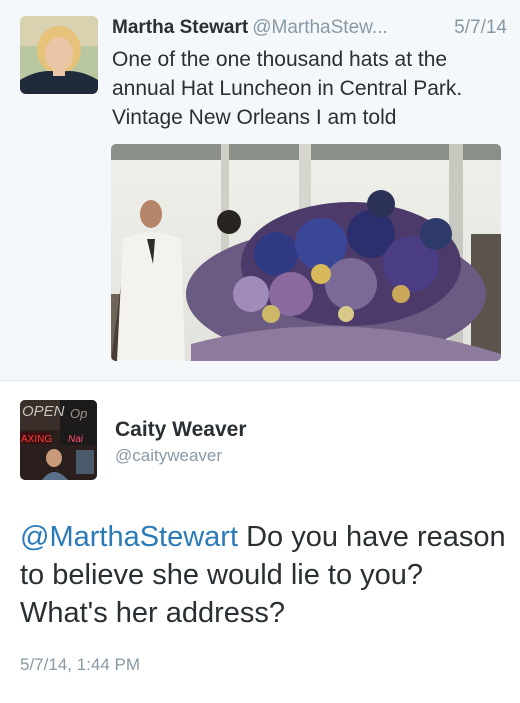  I want to click on tweet-header: Martha Stewart @MarthaStew... 5/7/14, so click(309, 28).